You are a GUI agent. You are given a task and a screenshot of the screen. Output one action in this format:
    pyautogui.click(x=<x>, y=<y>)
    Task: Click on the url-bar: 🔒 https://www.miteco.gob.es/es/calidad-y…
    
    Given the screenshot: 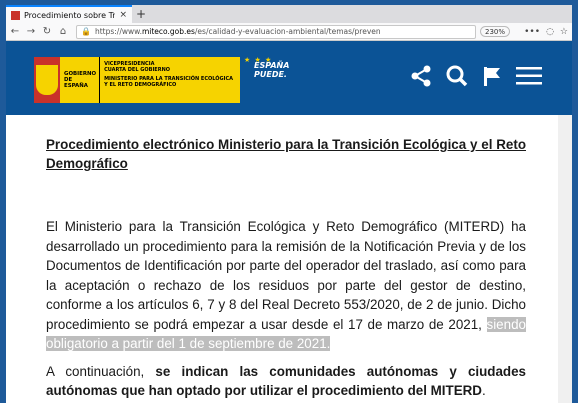 What is the action you would take?
    pyautogui.click(x=276, y=31)
    